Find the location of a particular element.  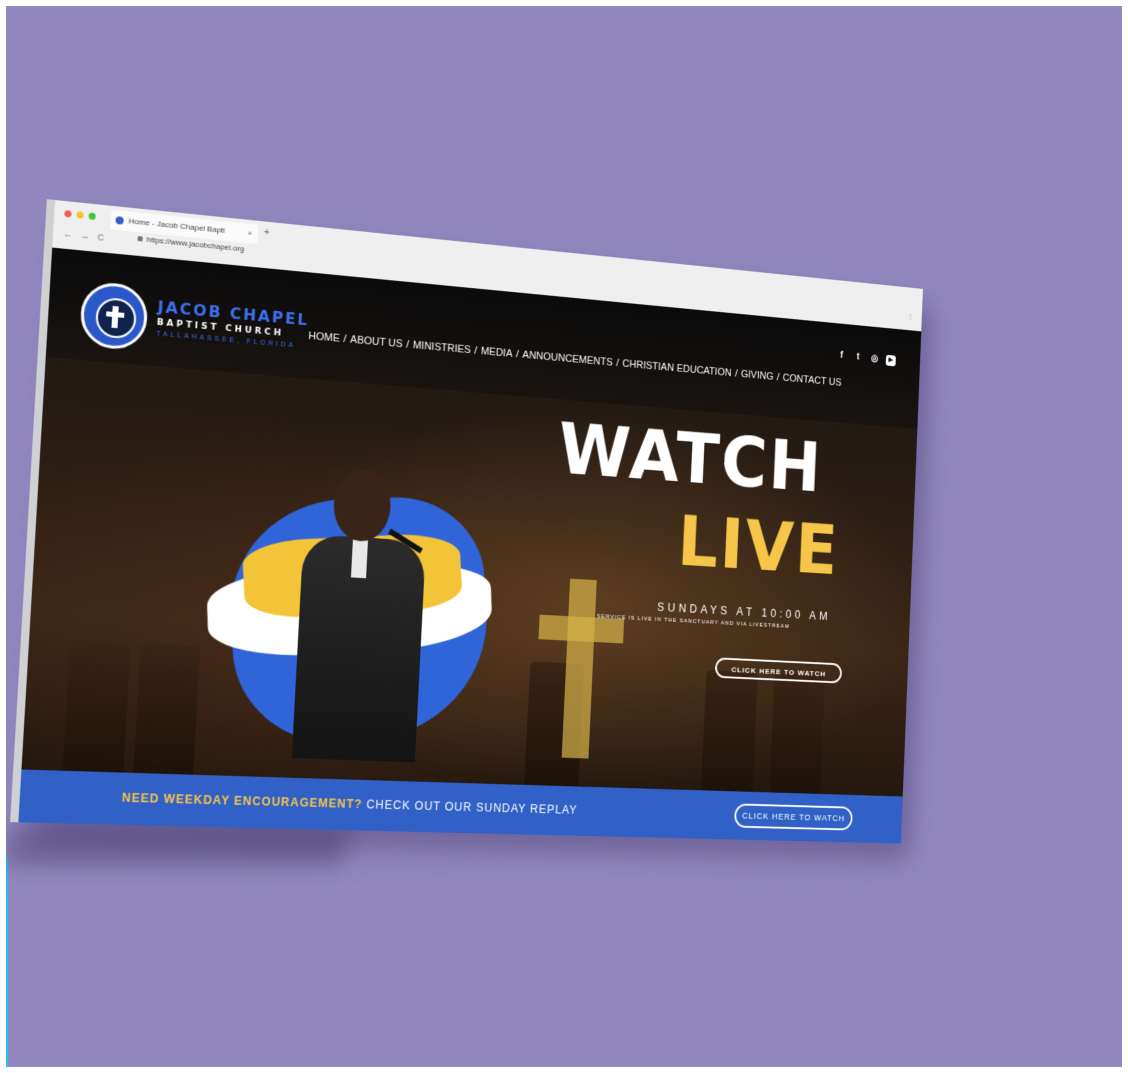

lock-icon is located at coordinates (140, 239).